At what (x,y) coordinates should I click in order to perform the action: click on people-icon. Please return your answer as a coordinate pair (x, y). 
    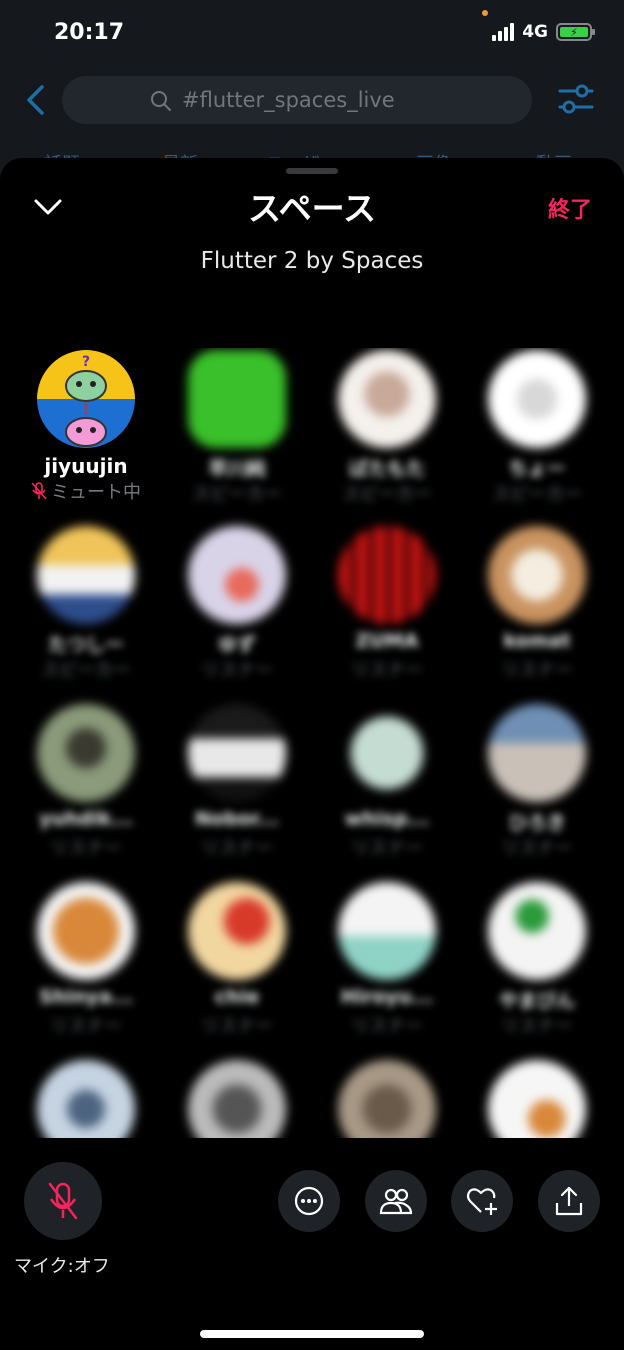
    Looking at the image, I should click on (396, 1201).